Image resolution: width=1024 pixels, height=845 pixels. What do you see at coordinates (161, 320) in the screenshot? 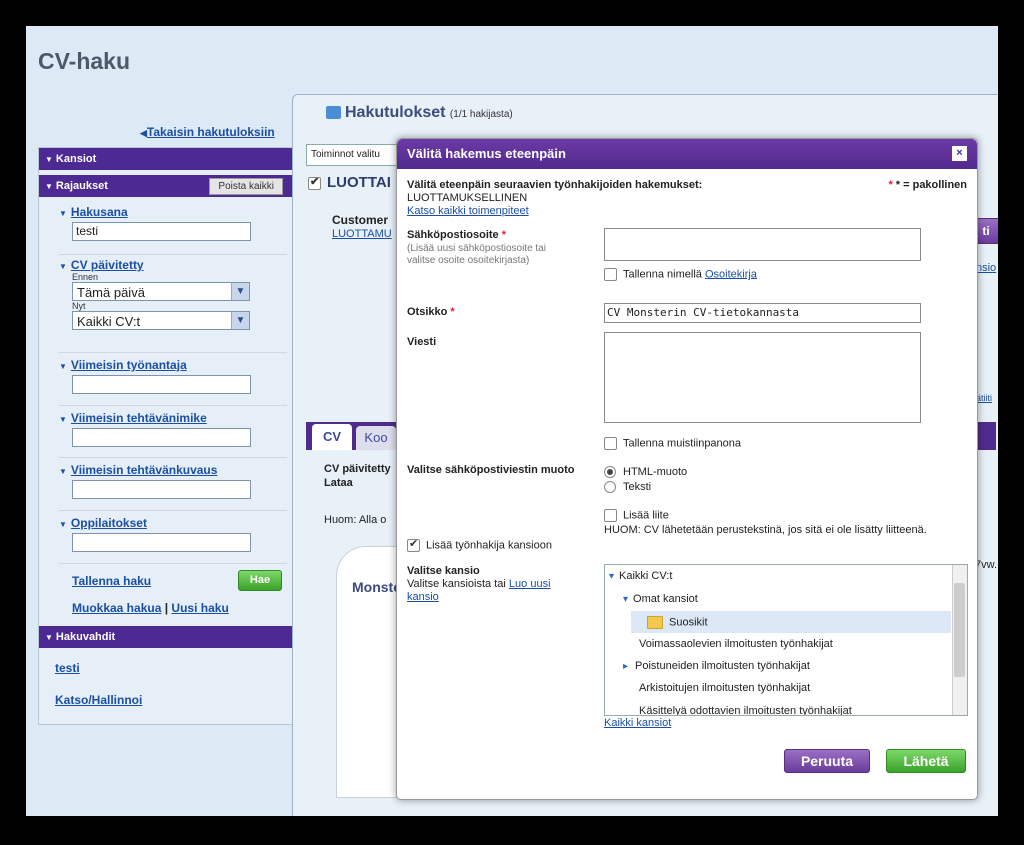
I see `now-select: Kaikki CV:t ▼` at bounding box center [161, 320].